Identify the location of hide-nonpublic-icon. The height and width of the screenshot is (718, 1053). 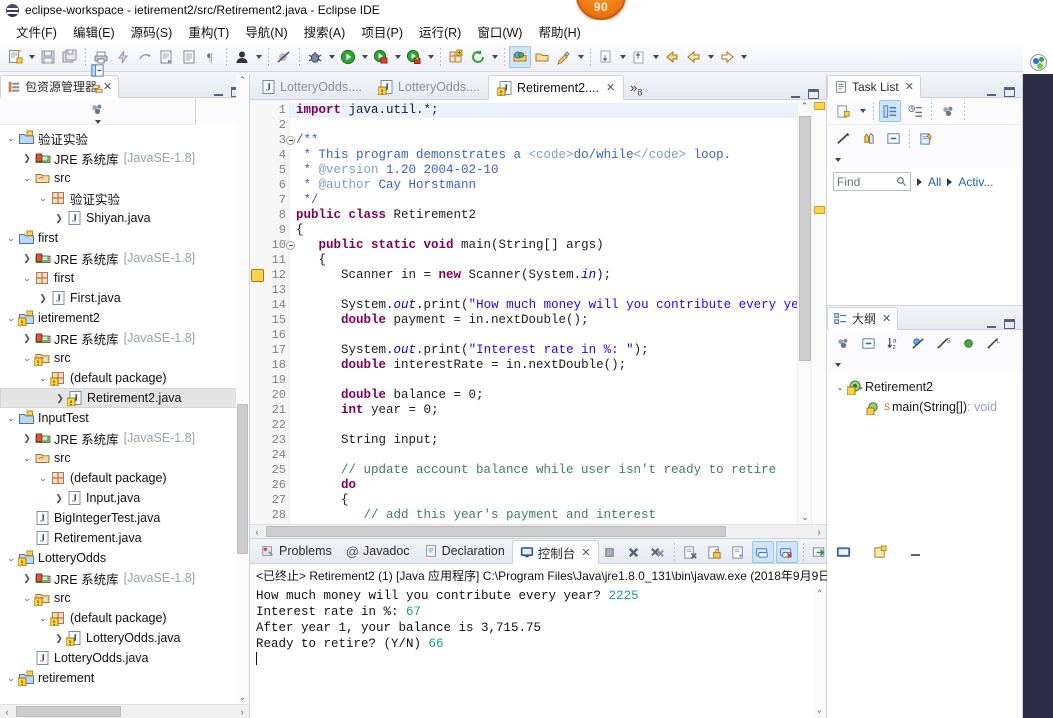
(968, 344).